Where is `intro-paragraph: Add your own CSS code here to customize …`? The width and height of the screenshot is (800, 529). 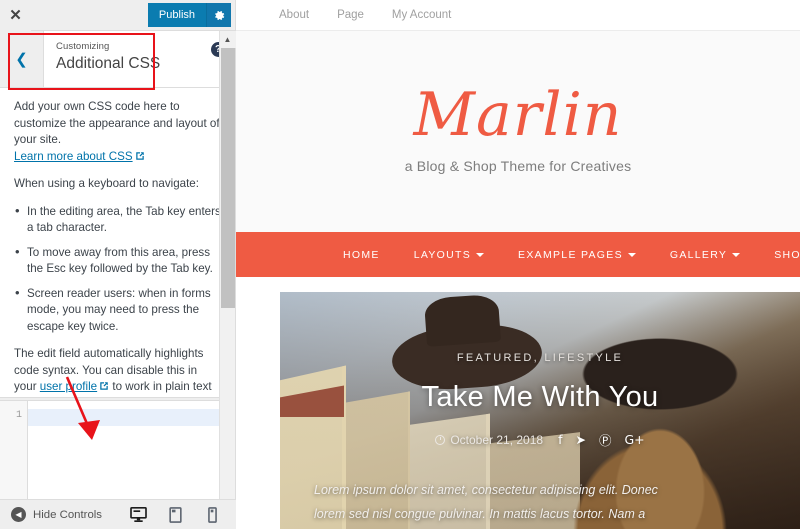 intro-paragraph: Add your own CSS code here to customize … is located at coordinates (117, 132).